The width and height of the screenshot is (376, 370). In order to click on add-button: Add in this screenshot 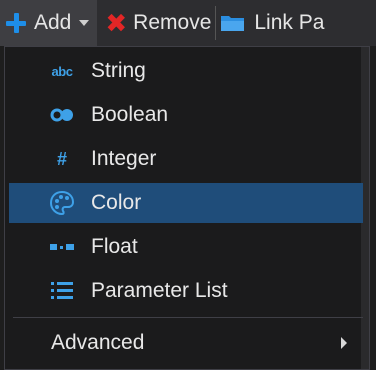, I will do `click(49, 23)`.